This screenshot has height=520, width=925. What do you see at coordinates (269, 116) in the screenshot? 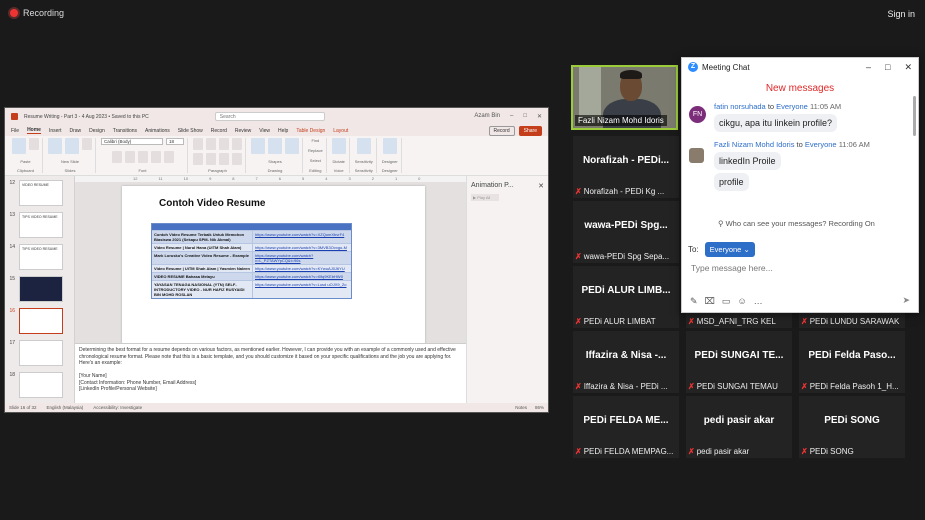
I see `ppt-search-box: Search` at bounding box center [269, 116].